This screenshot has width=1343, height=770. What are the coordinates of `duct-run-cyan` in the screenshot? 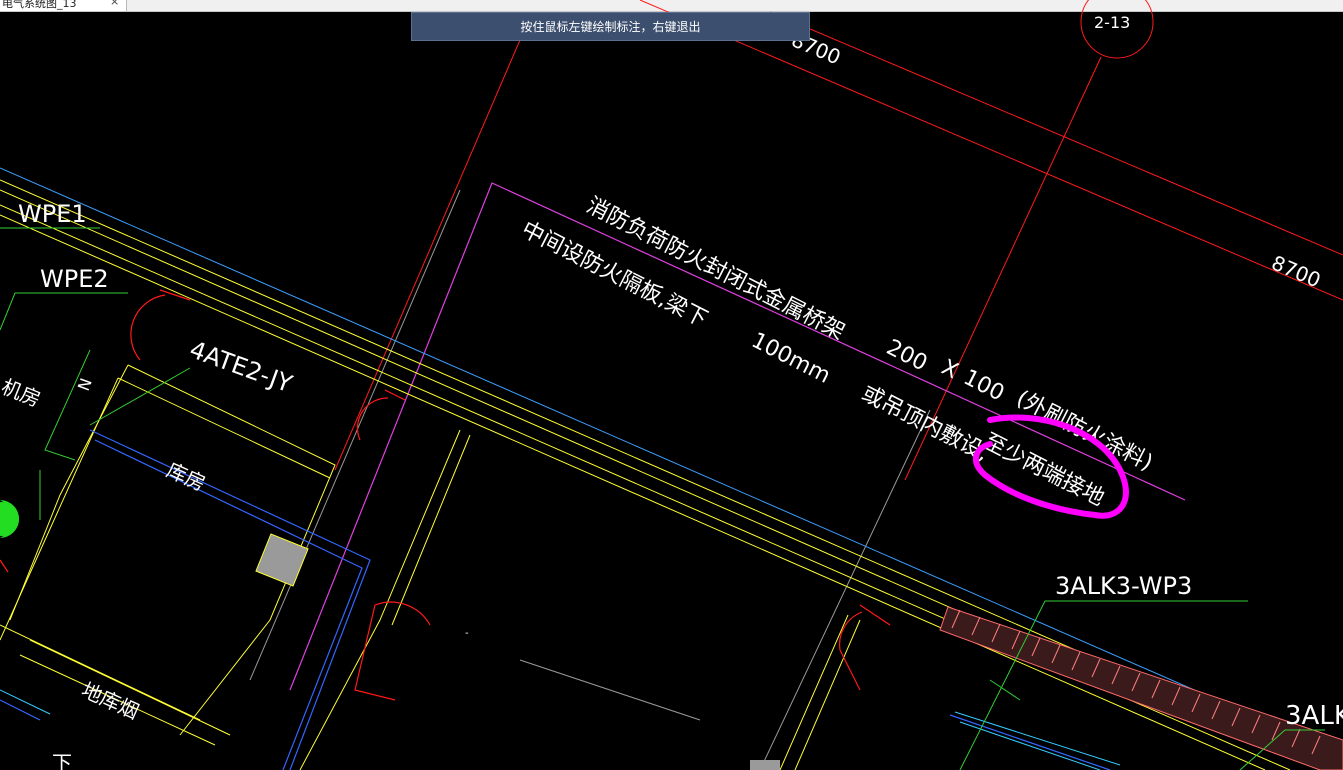 It's located at (560, 729).